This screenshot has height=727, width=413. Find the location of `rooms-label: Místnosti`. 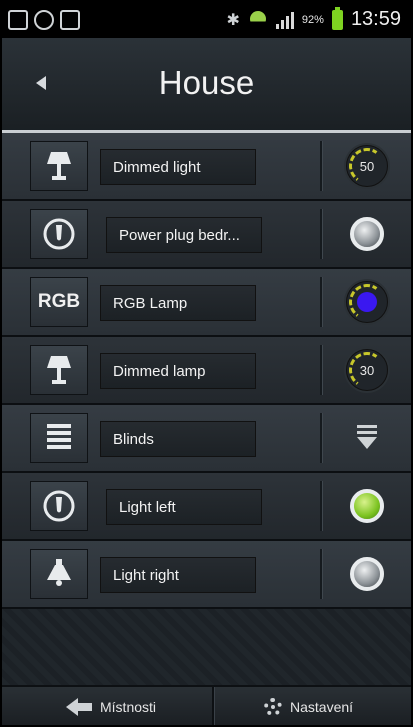

rooms-label: Místnosti is located at coordinates (128, 707).